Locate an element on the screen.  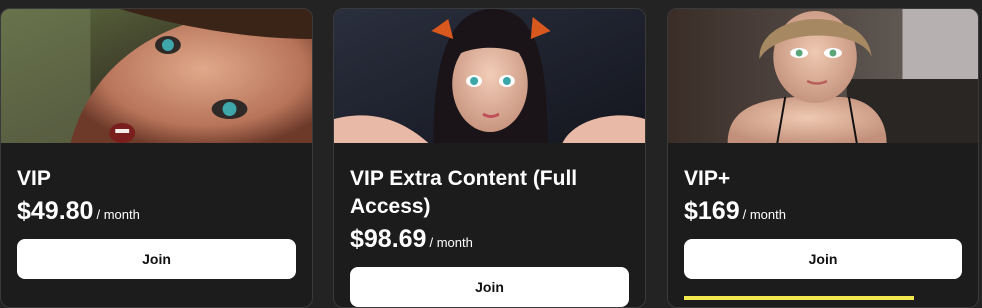
tier-price: $169 is located at coordinates (712, 211).